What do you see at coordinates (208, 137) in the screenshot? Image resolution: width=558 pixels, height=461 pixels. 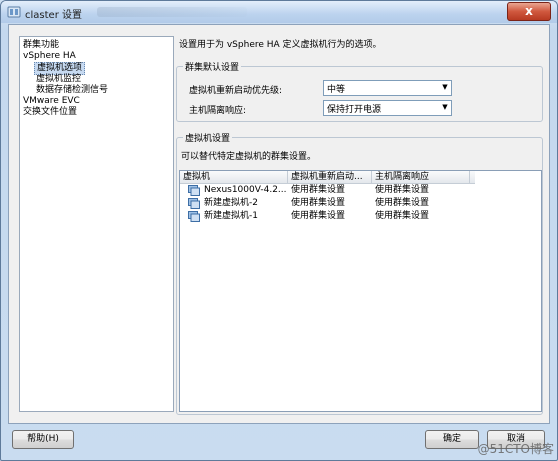 I see `vm-settings-title: 虚拟机设置` at bounding box center [208, 137].